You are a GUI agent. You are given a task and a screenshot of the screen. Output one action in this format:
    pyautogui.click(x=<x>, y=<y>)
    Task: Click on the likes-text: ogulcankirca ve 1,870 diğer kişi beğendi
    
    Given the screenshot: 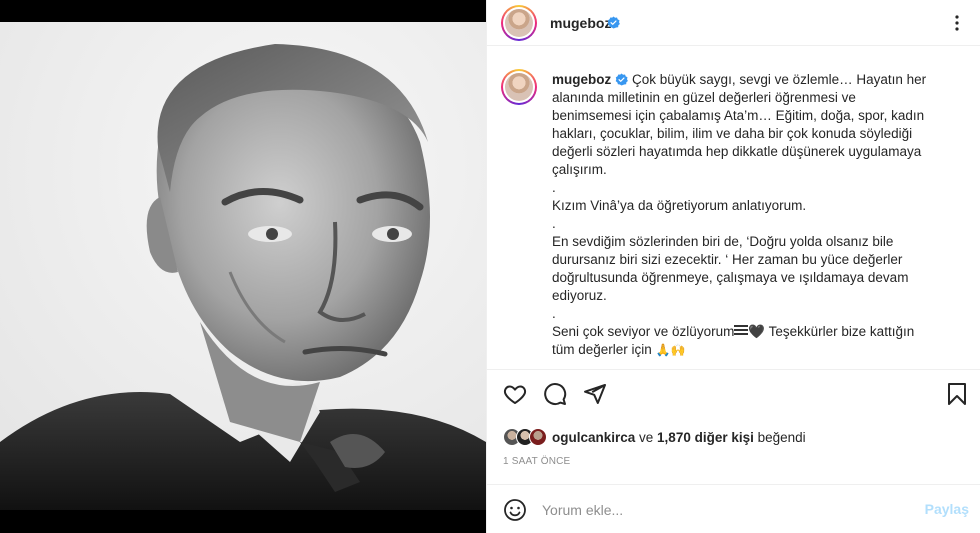 What is the action you would take?
    pyautogui.click(x=679, y=437)
    